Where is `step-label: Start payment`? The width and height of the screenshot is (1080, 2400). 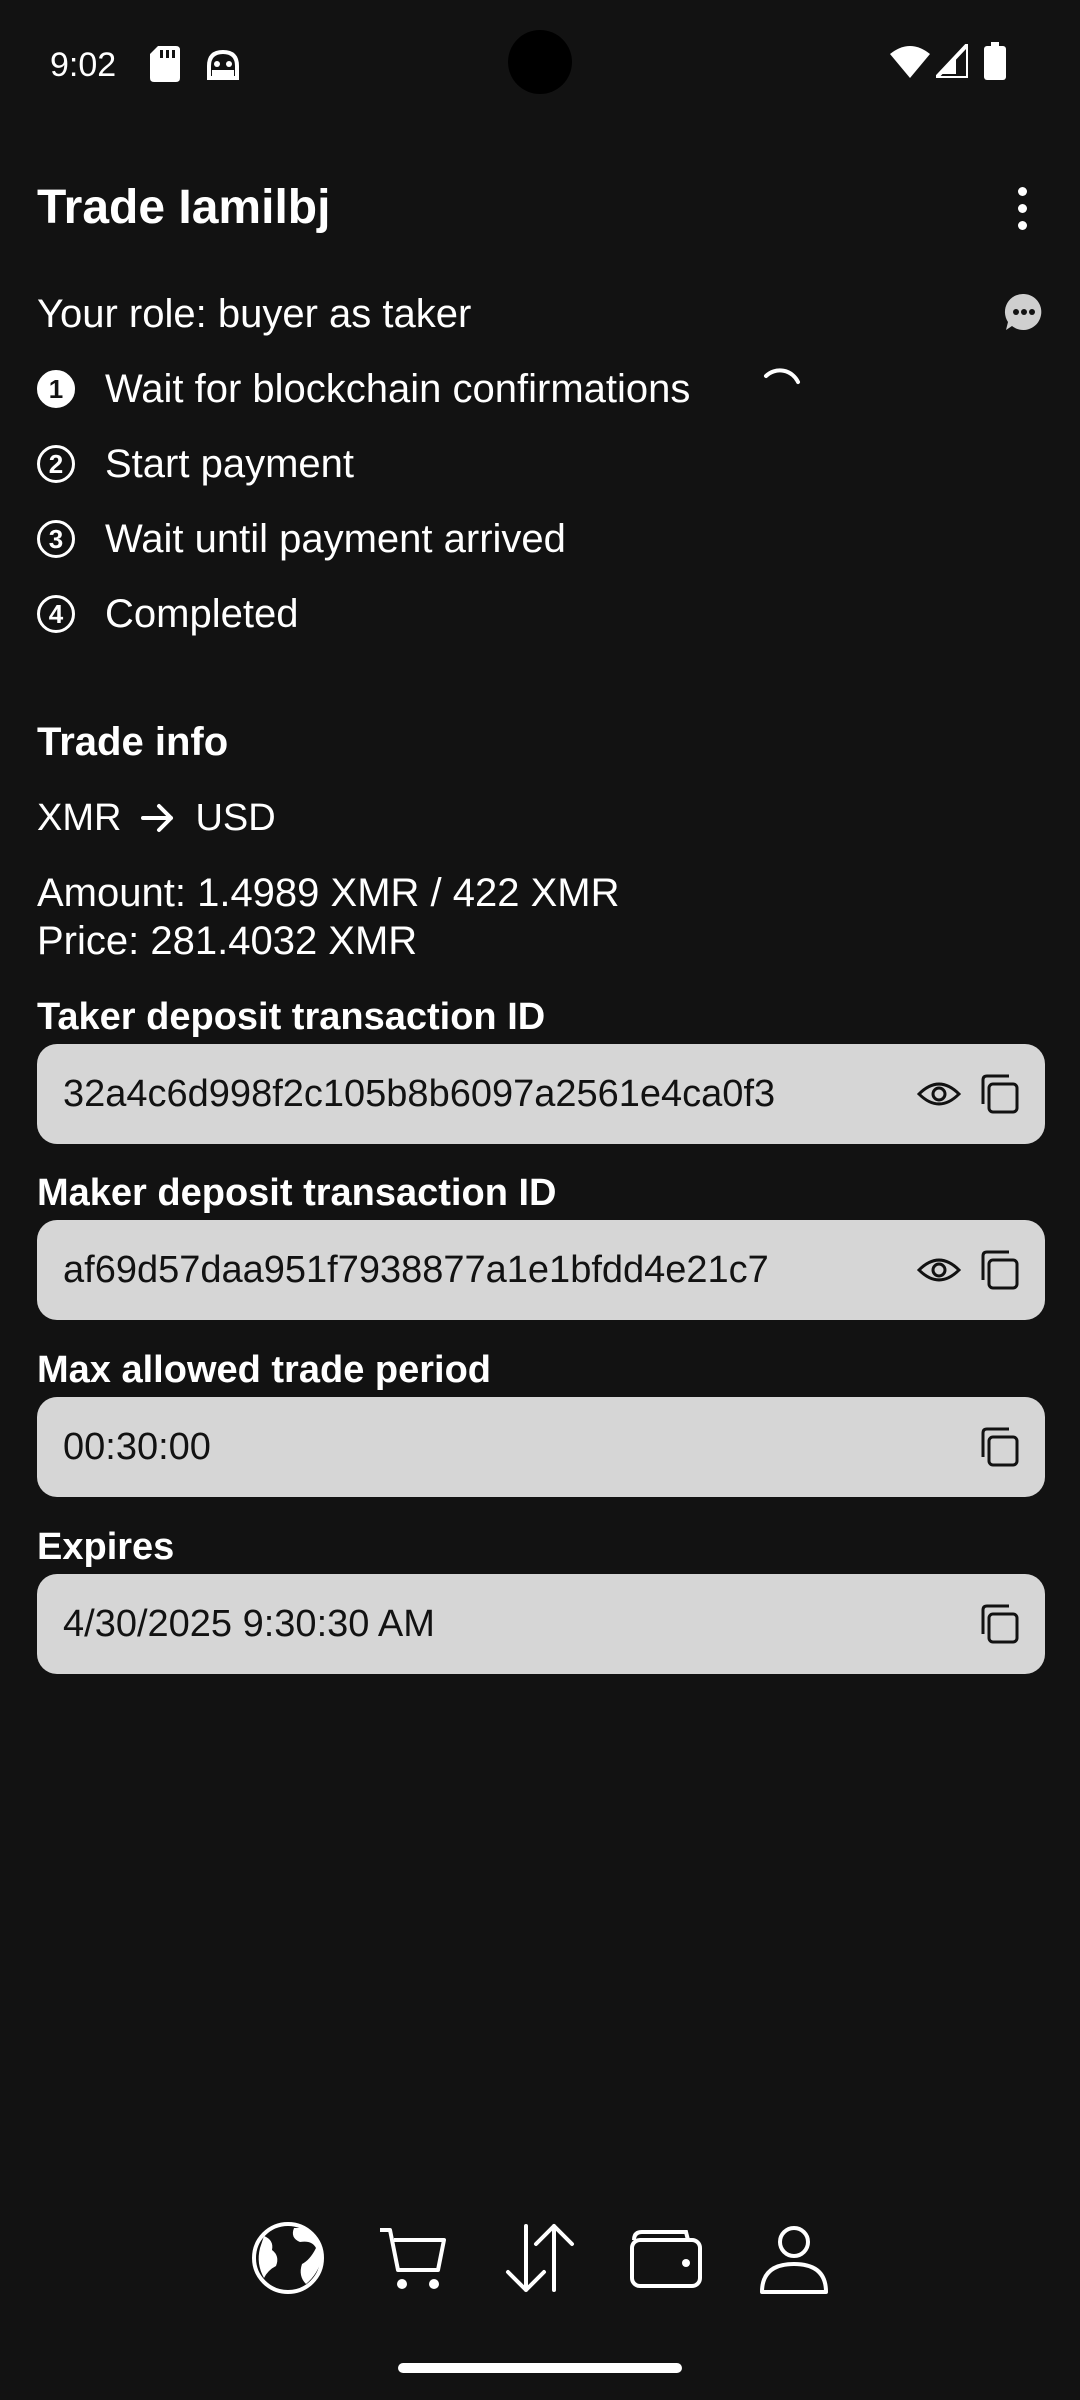 step-label: Start payment is located at coordinates (230, 463).